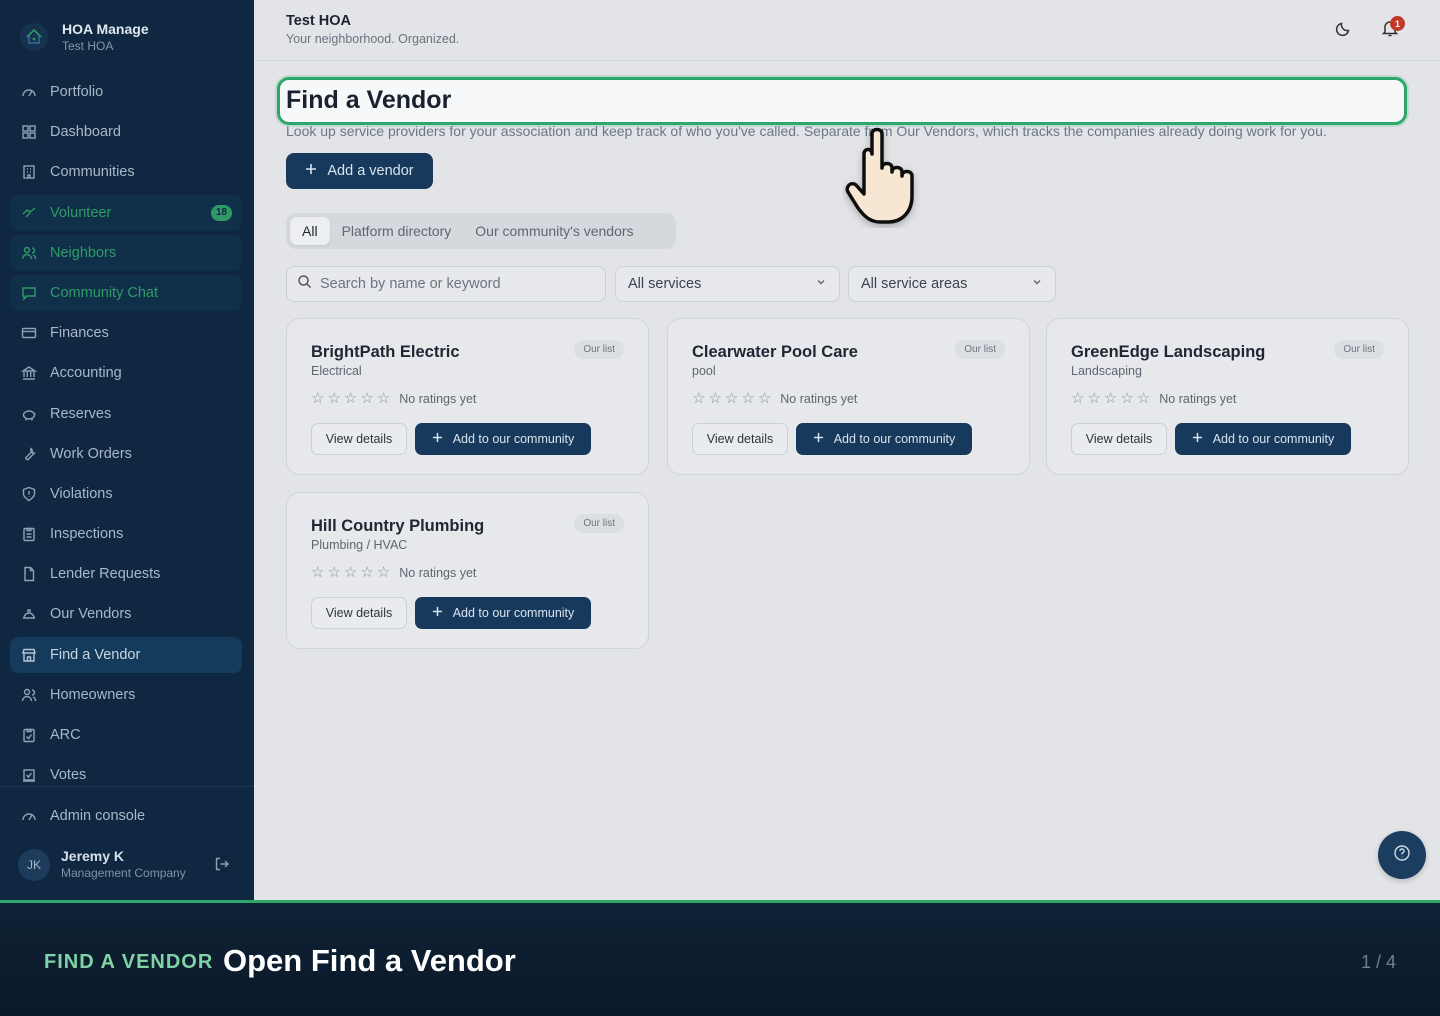  I want to click on gauge-icon, so click(29, 816).